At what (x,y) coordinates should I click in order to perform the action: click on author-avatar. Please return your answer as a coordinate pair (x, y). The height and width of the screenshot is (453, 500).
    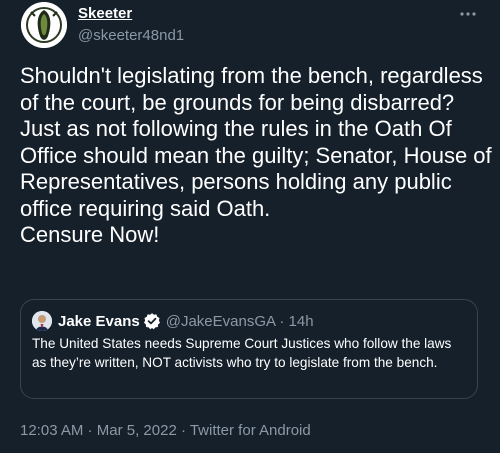
    Looking at the image, I should click on (44, 25).